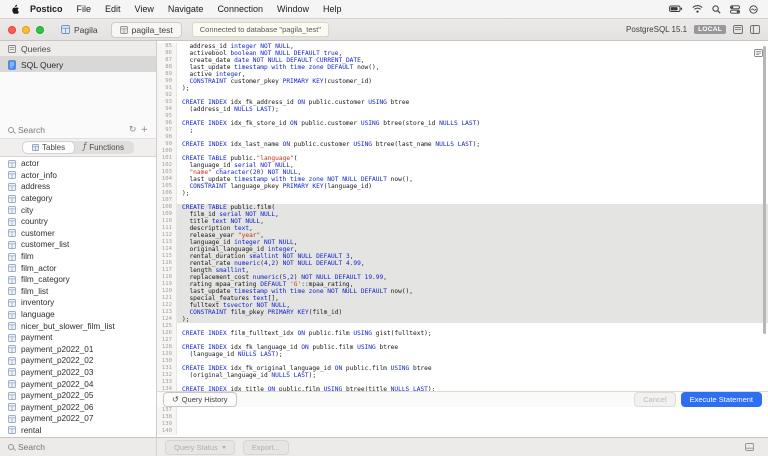  Describe the element at coordinates (462, 242) in the screenshot. I see `code-line: 113 language_id integer NOT NULL,` at that location.